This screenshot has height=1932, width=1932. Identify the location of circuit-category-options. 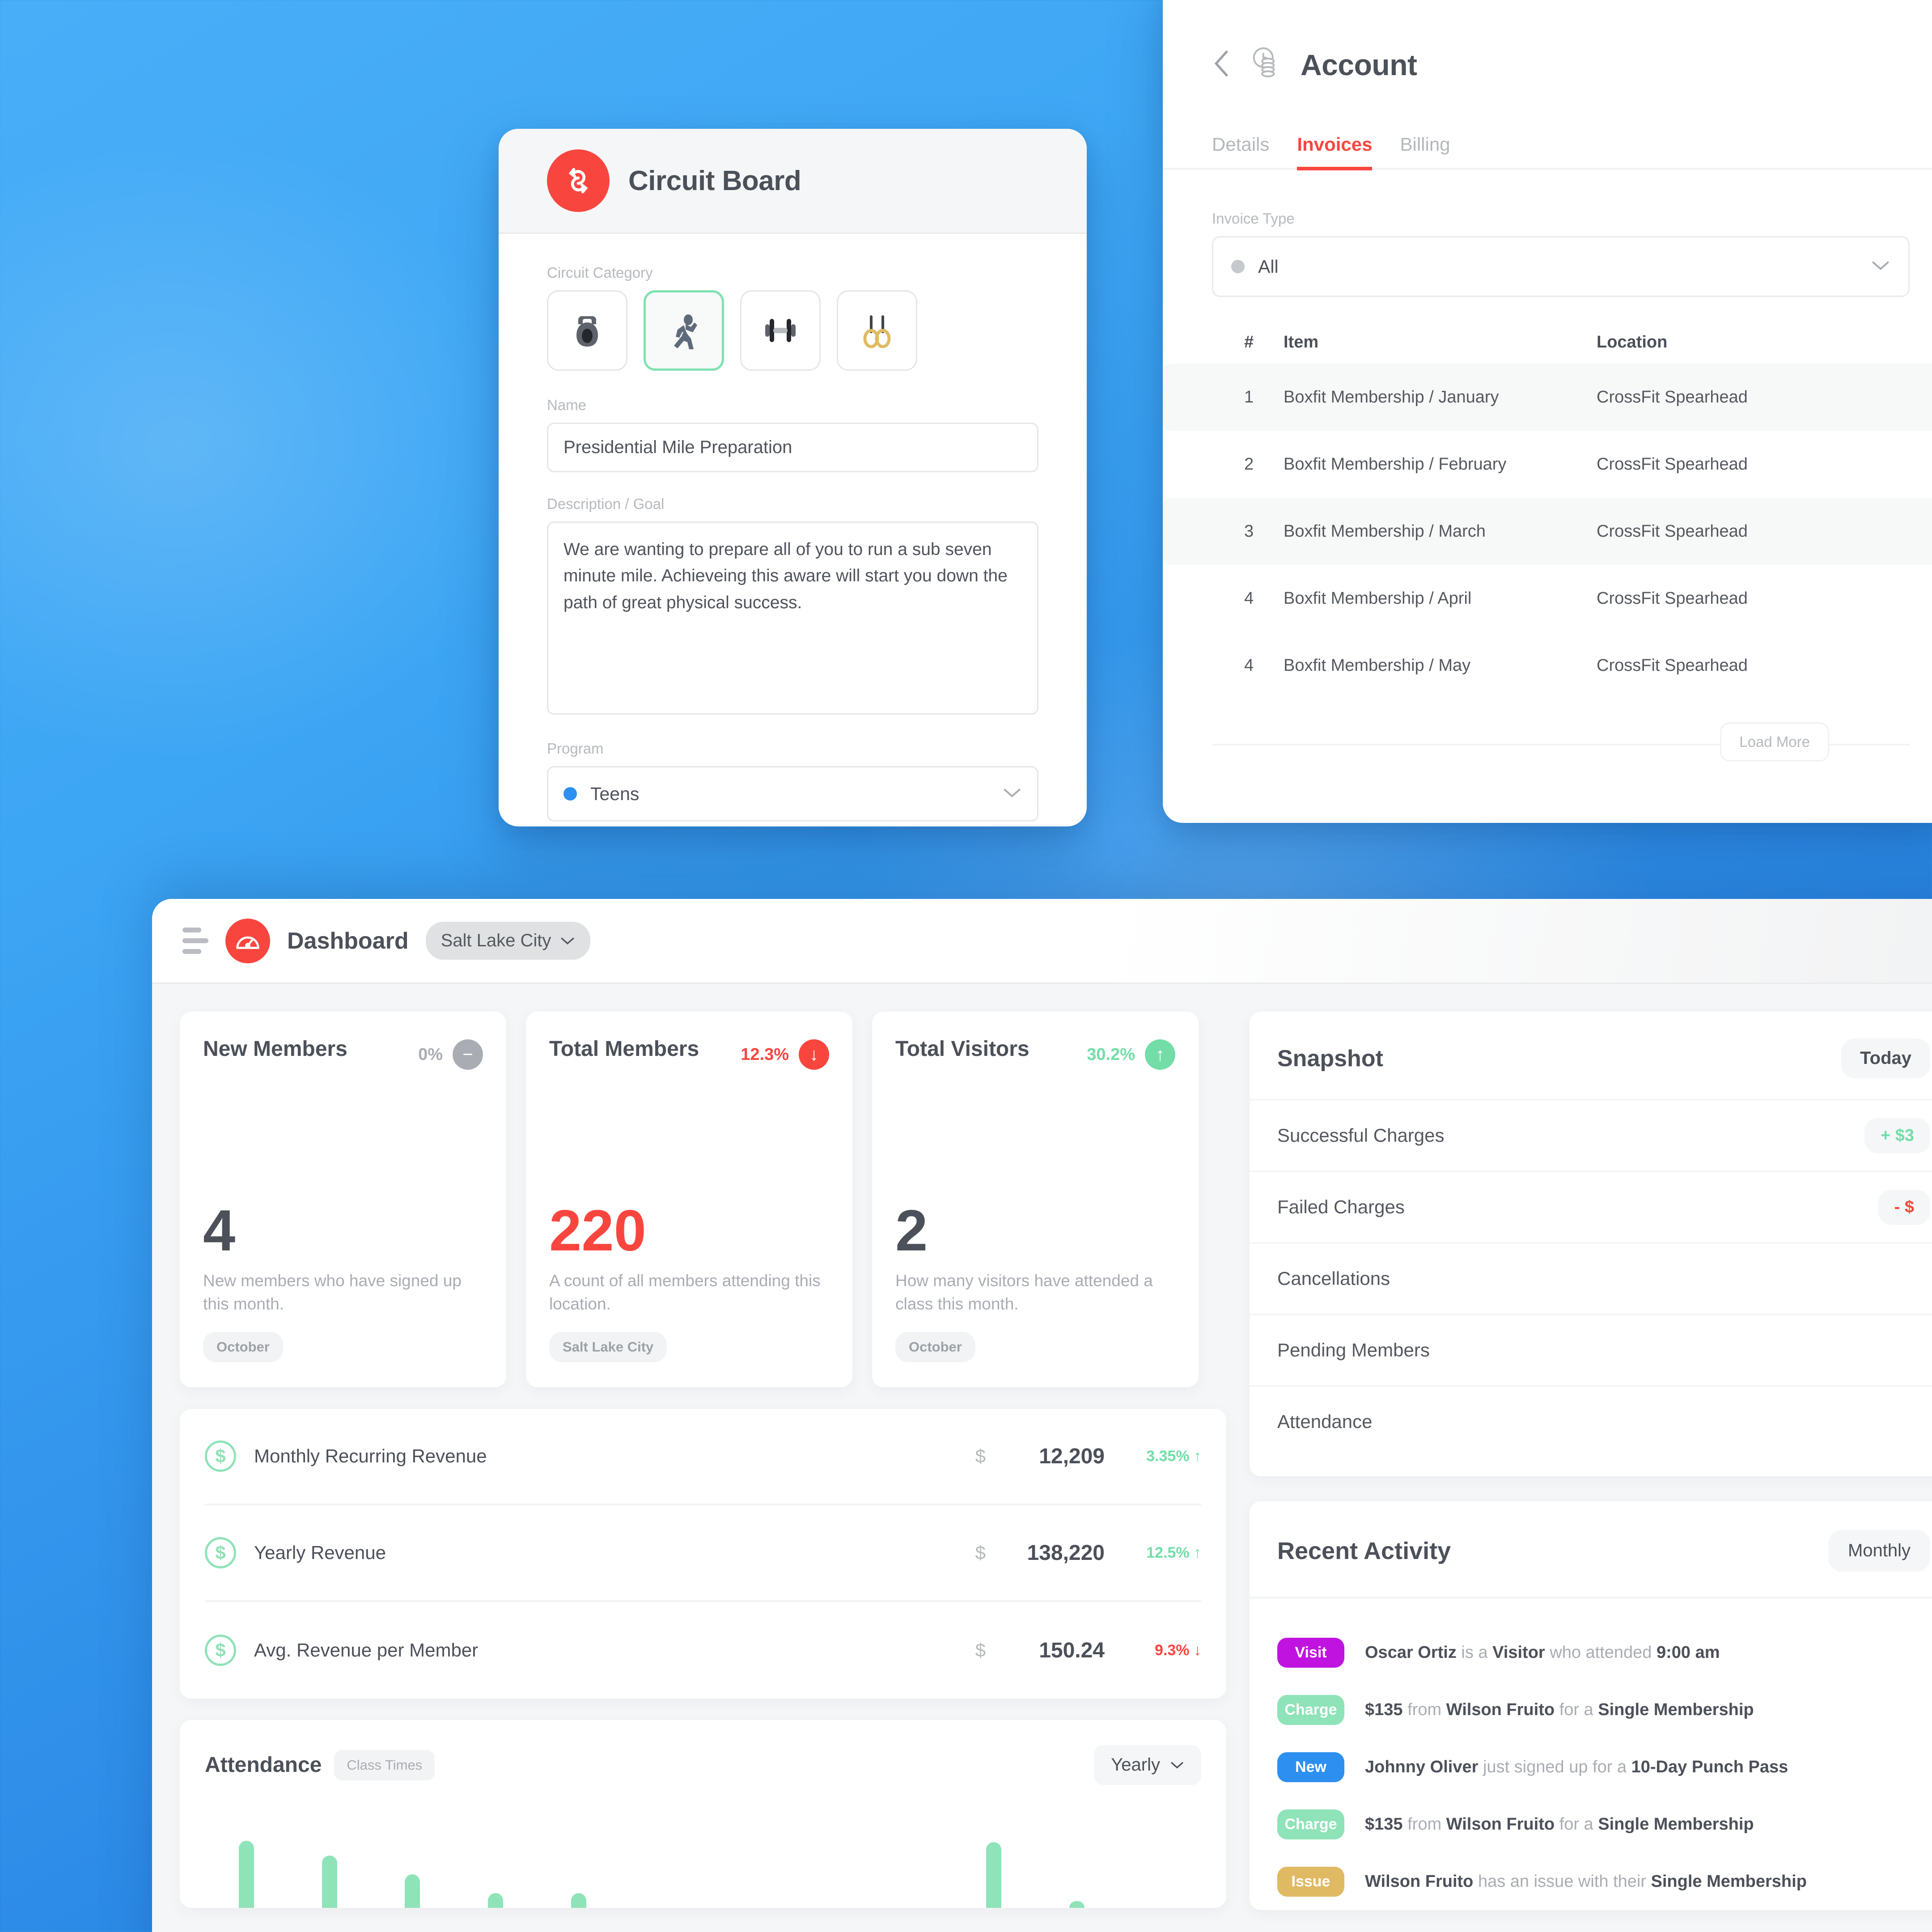
(792, 330).